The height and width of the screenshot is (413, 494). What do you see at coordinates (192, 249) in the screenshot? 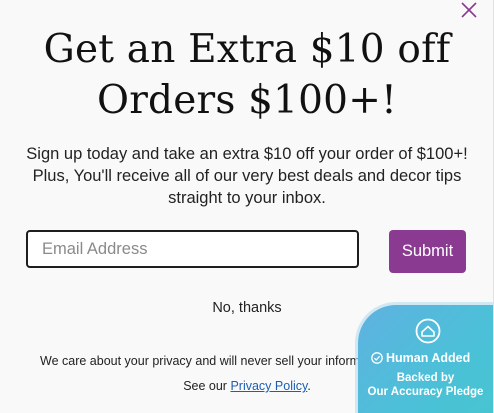
I see `email-field` at bounding box center [192, 249].